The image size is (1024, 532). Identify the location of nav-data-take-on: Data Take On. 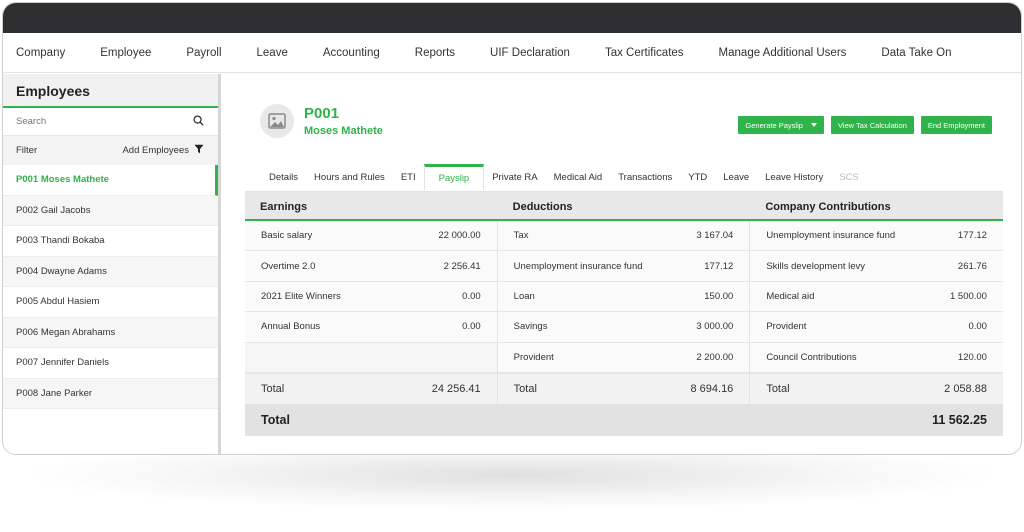
(916, 53).